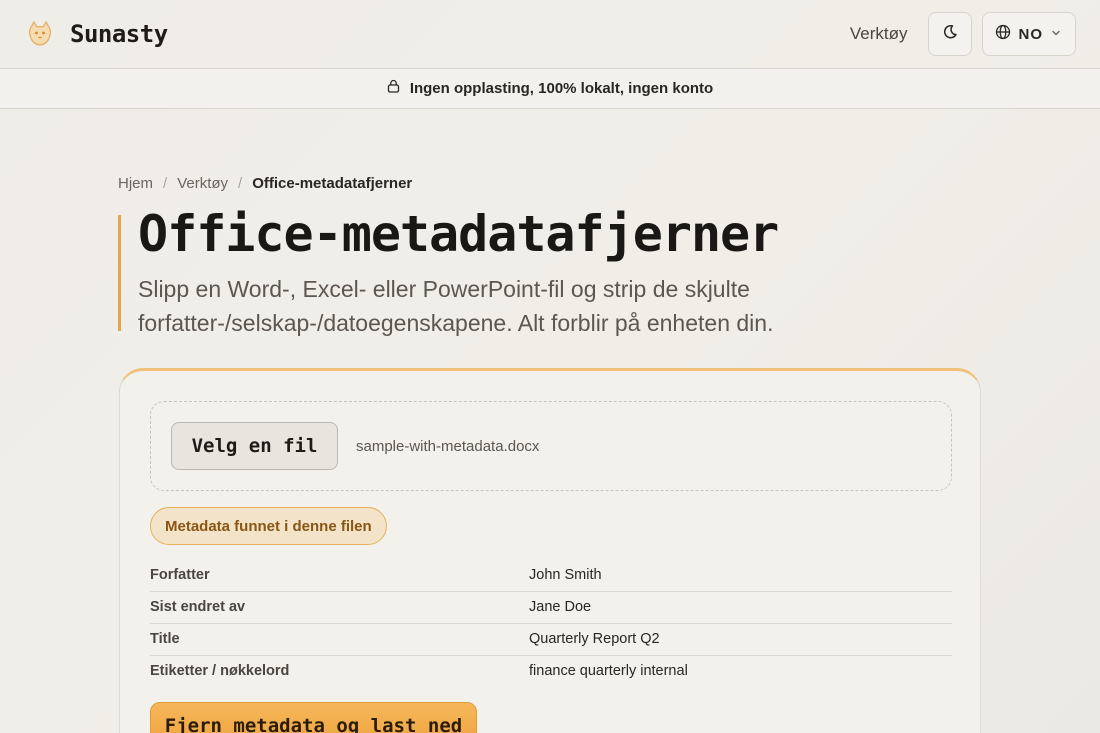 The image size is (1100, 733). What do you see at coordinates (1056, 34) in the screenshot?
I see `chevron-down-icon` at bounding box center [1056, 34].